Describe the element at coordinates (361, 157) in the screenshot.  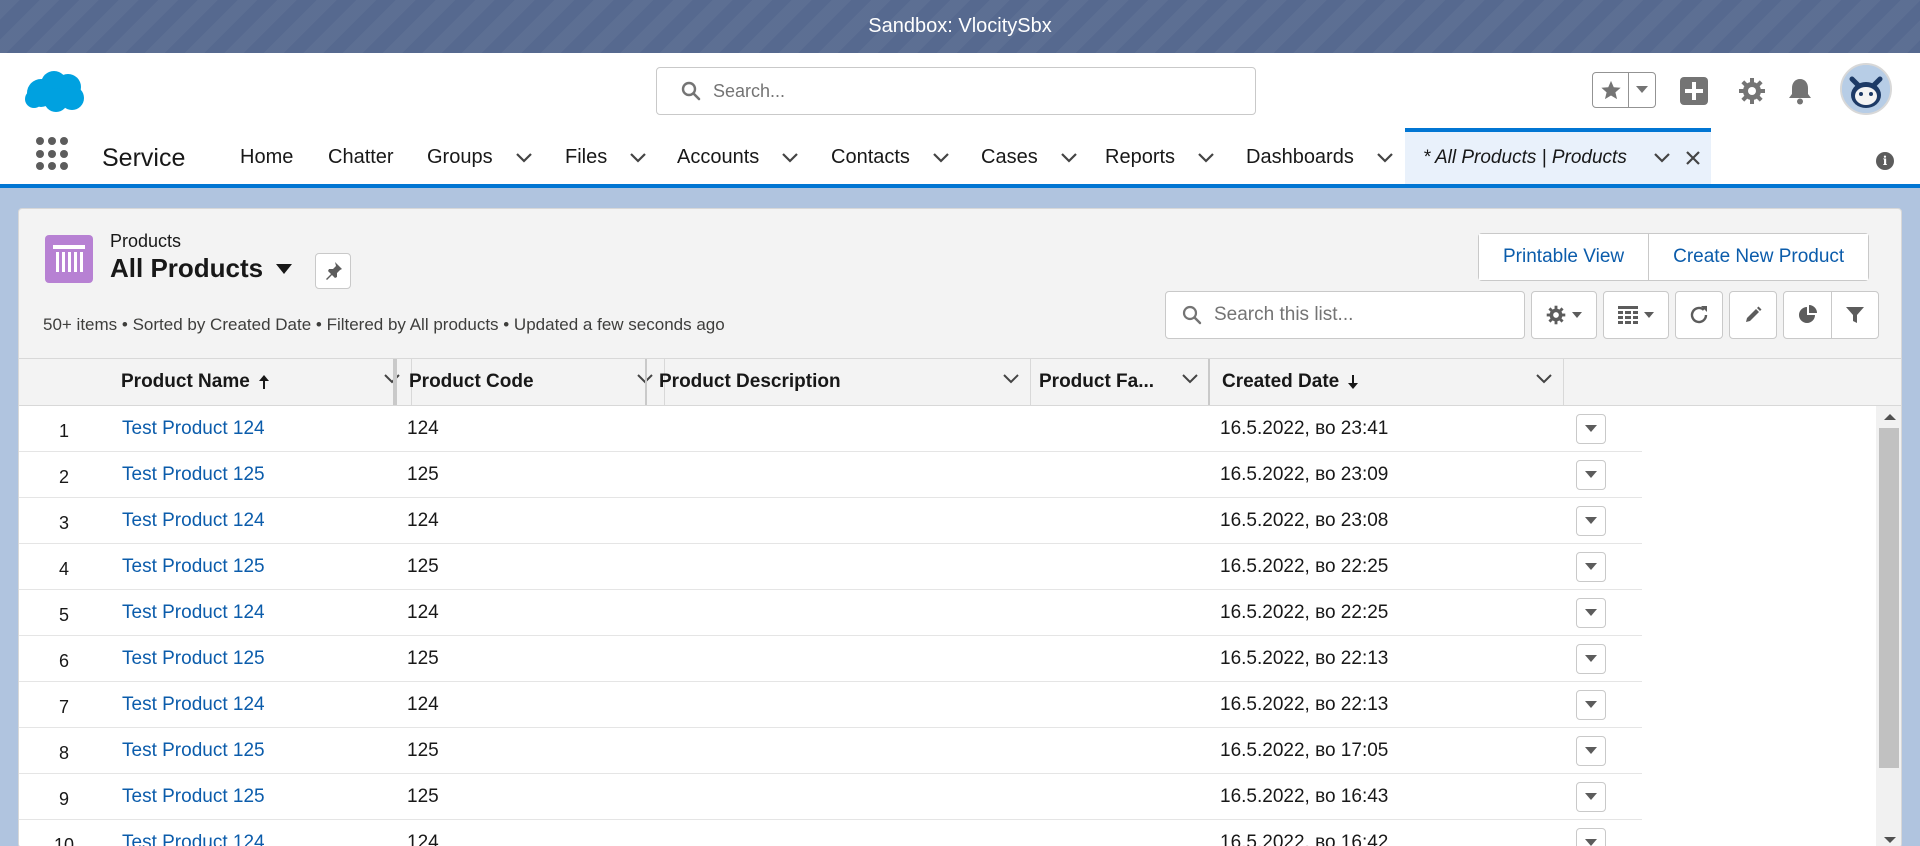
I see `nav-item-chatter: Chatter` at that location.